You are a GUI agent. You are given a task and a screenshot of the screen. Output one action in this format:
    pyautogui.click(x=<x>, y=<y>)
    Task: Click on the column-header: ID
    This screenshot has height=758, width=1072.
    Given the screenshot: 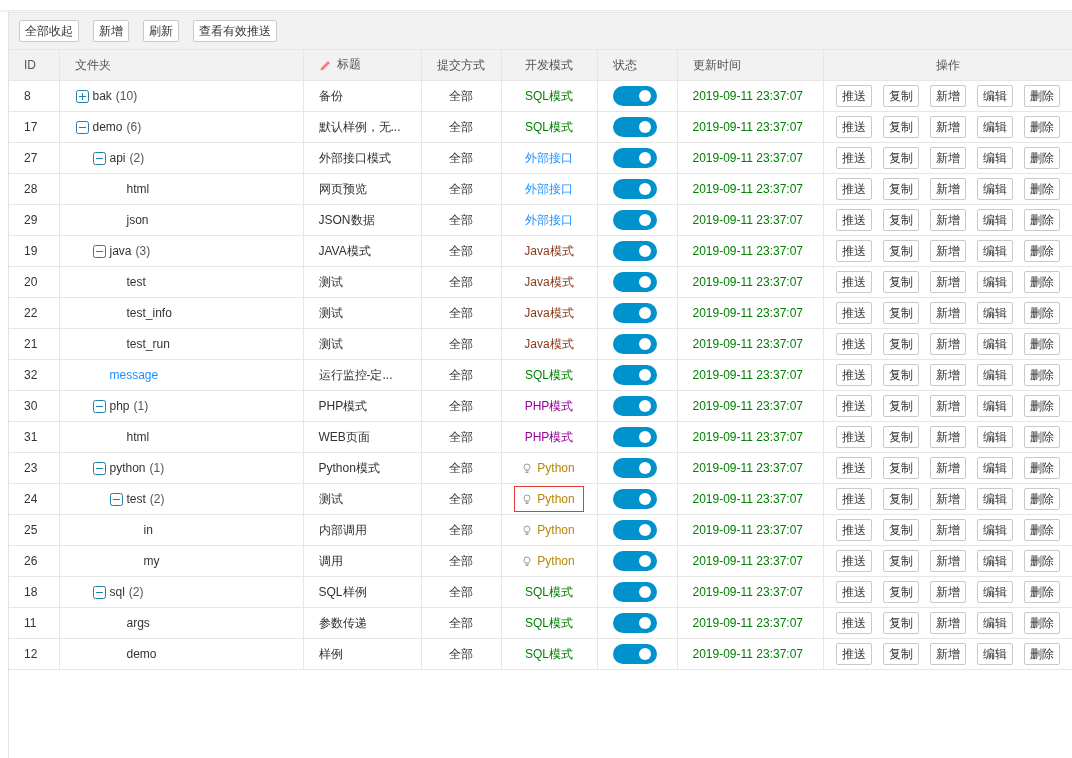 What is the action you would take?
    pyautogui.click(x=34, y=65)
    